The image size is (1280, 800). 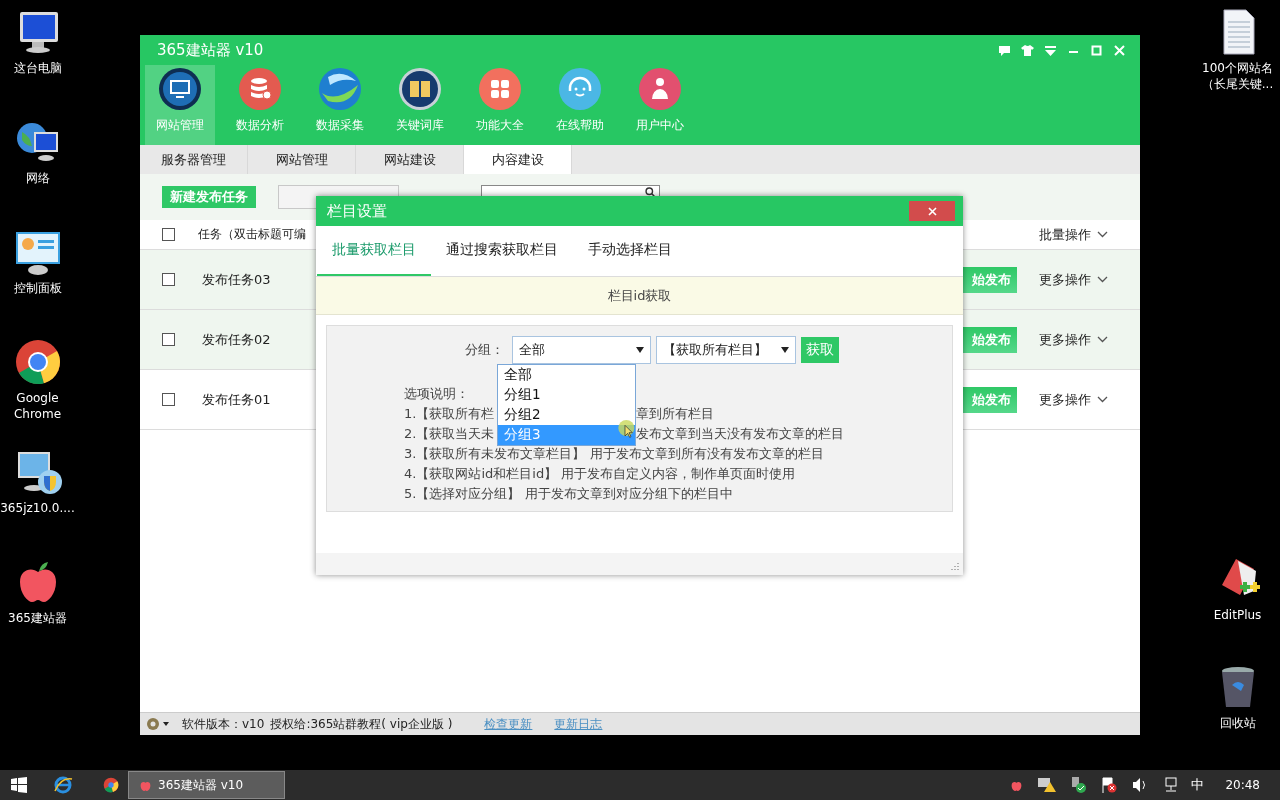 What do you see at coordinates (484, 350) in the screenshot?
I see `group-label: 分组：` at bounding box center [484, 350].